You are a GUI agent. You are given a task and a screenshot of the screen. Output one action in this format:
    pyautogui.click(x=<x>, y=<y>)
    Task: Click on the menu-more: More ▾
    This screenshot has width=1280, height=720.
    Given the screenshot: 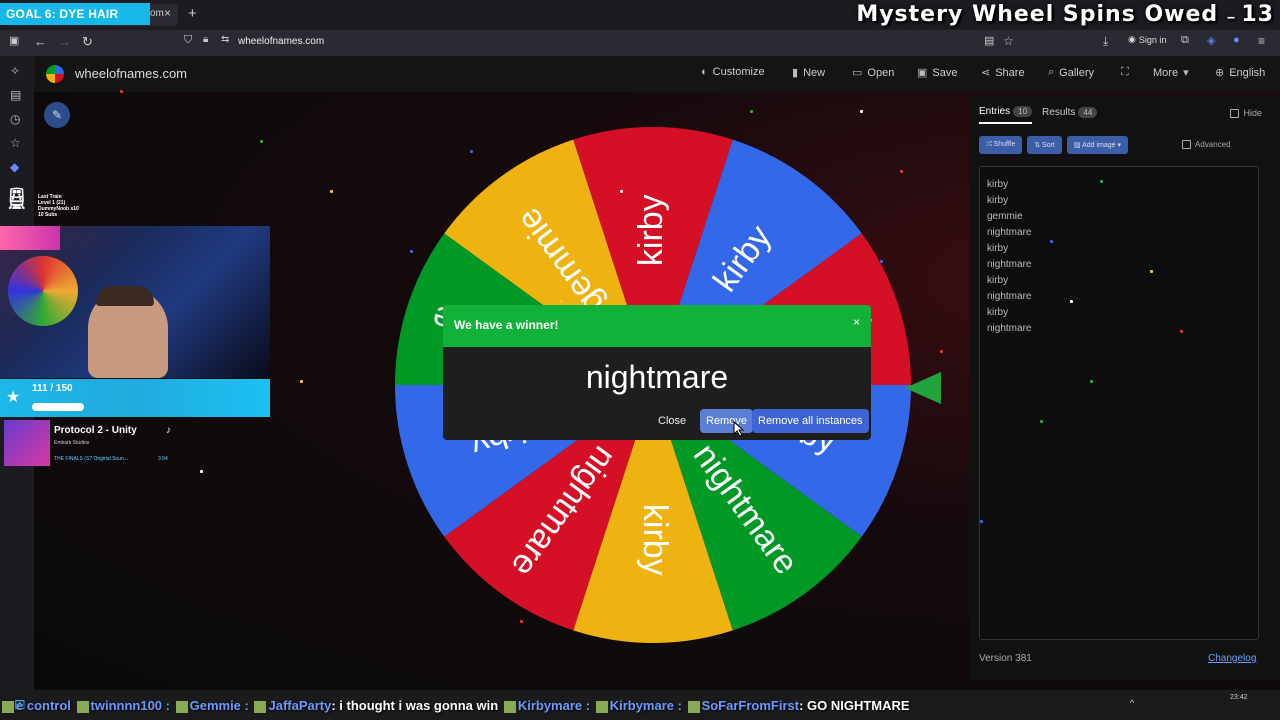 What is the action you would take?
    pyautogui.click(x=1171, y=73)
    